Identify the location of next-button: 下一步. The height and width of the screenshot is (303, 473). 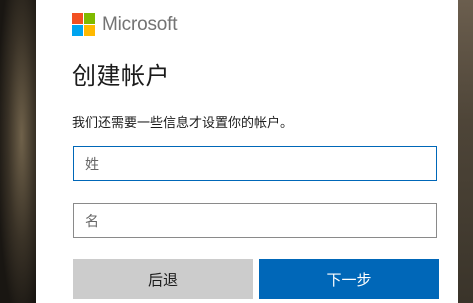
(349, 279).